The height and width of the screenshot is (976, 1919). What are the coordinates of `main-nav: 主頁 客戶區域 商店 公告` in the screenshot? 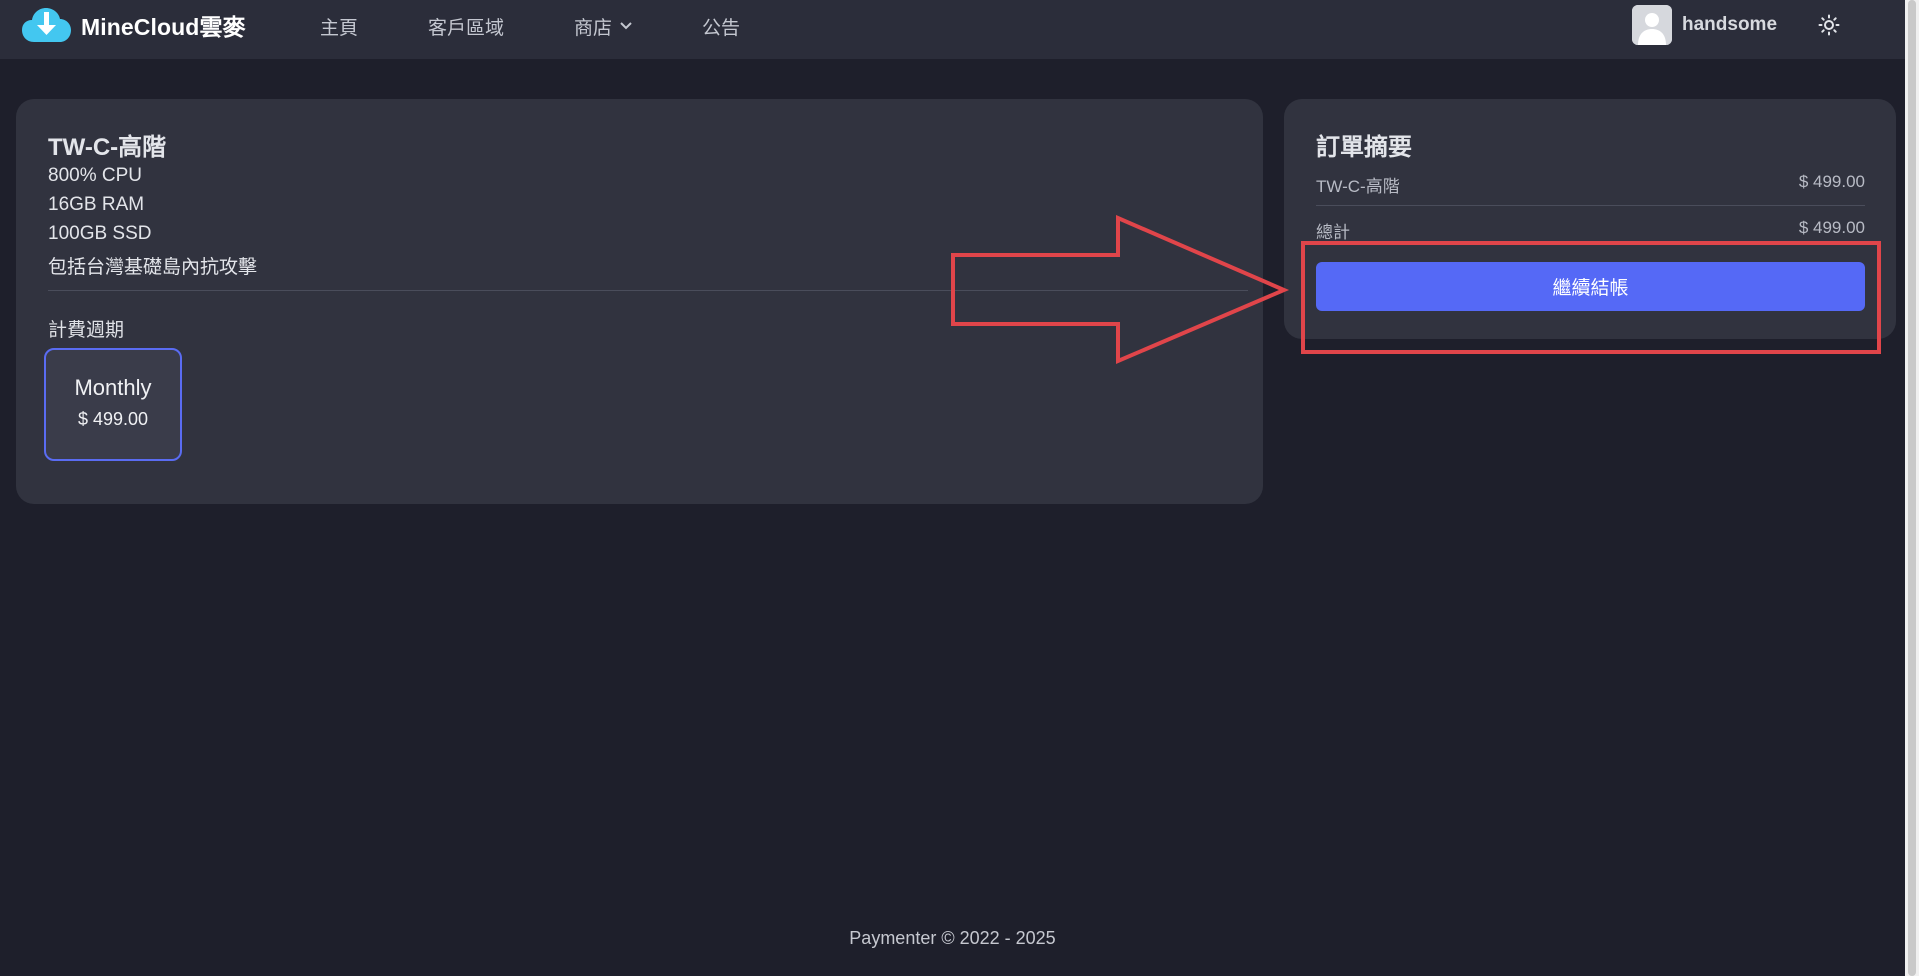 It's located at (565, 26).